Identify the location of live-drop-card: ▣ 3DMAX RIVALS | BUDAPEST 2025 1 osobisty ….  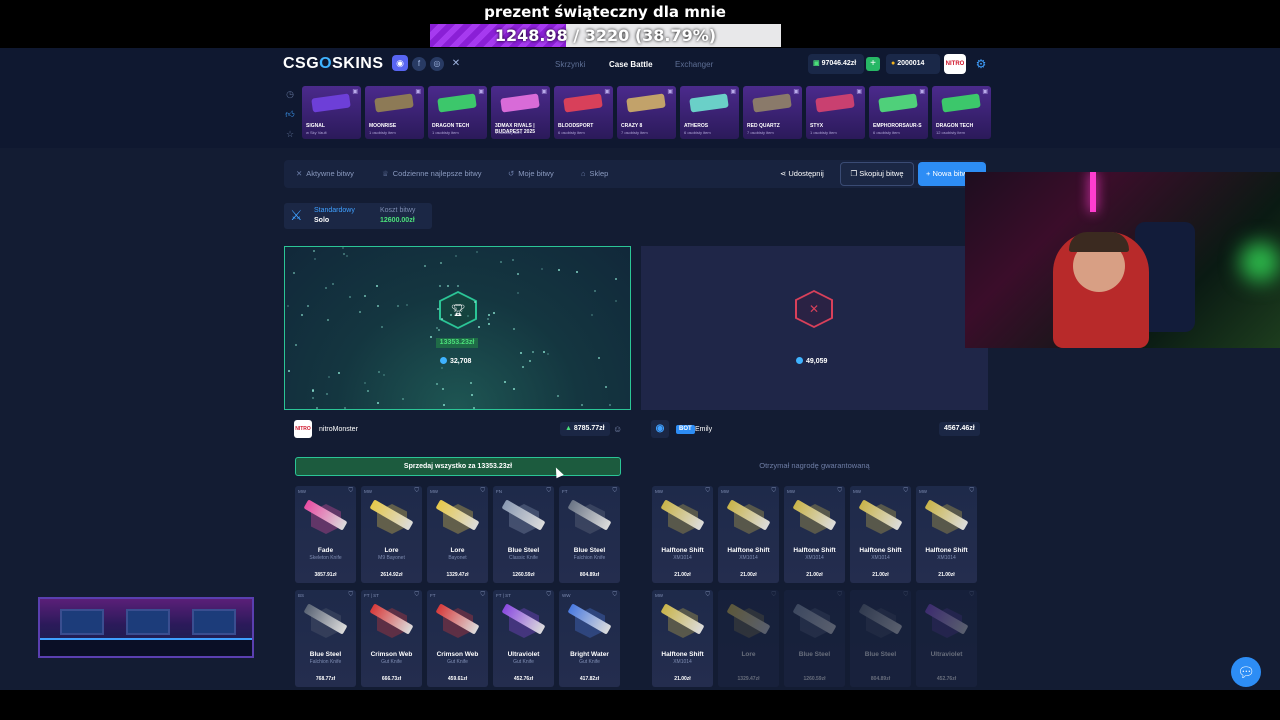
(520, 112).